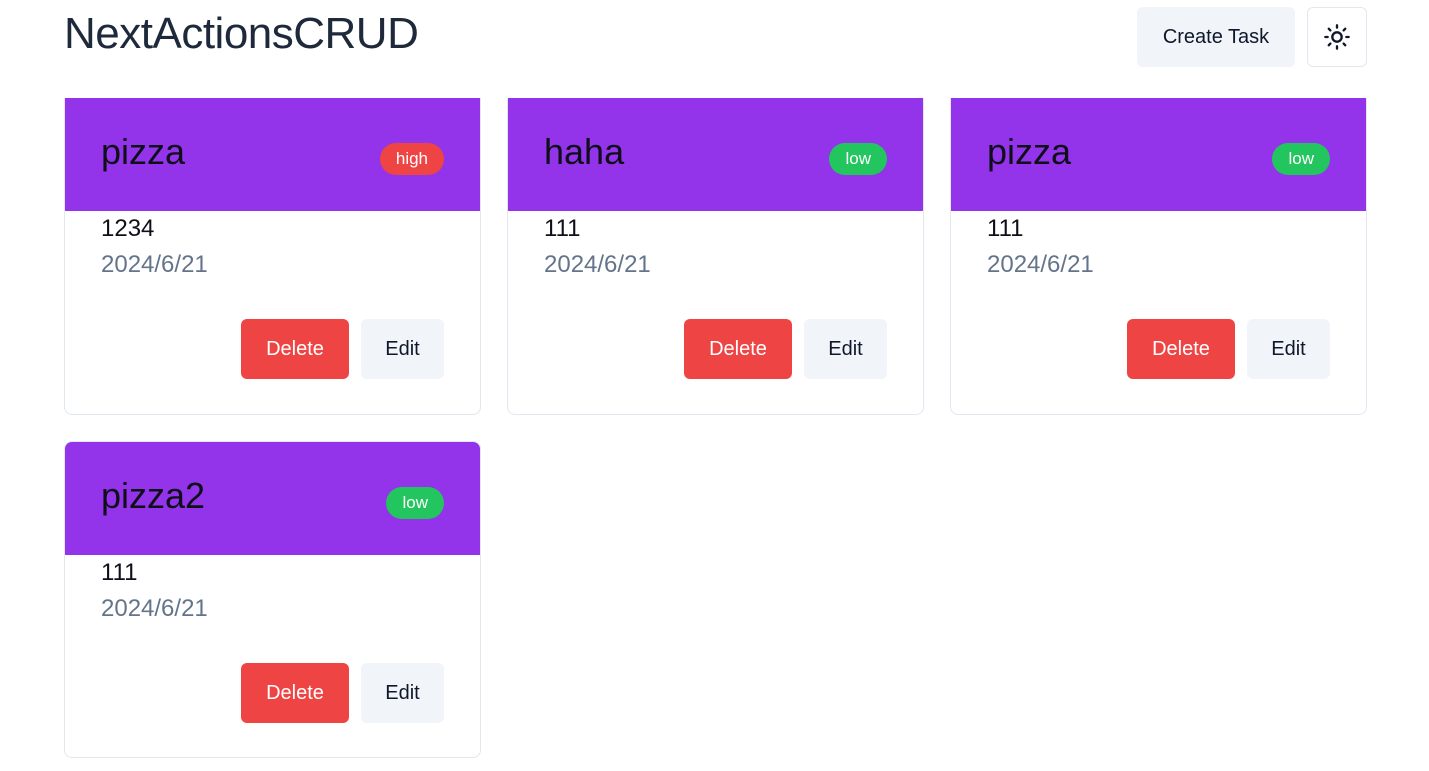 The height and width of the screenshot is (771, 1429). I want to click on task-card-header: haha low, so click(715, 154).